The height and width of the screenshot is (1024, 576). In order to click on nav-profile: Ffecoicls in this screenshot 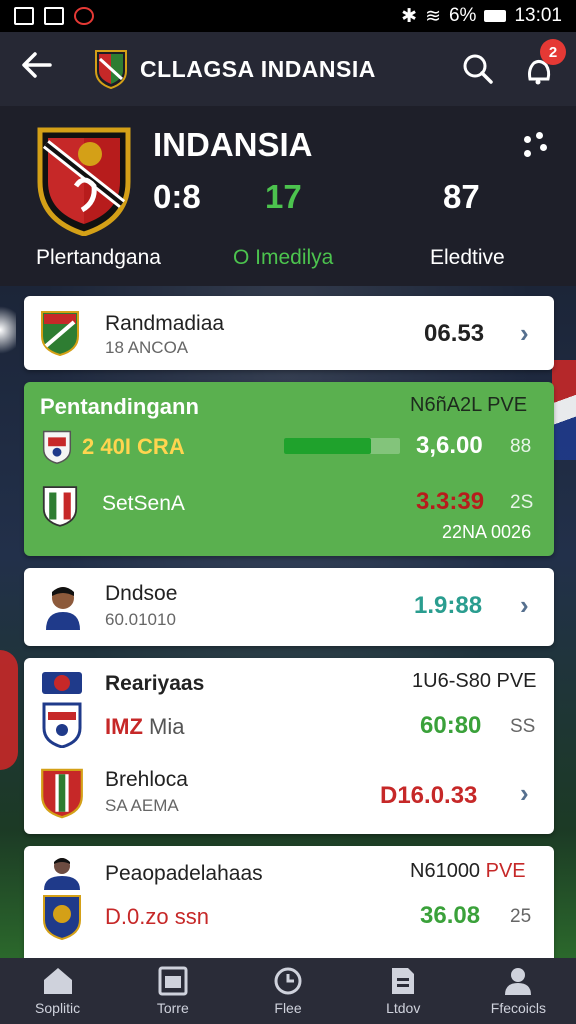, I will do `click(518, 991)`.